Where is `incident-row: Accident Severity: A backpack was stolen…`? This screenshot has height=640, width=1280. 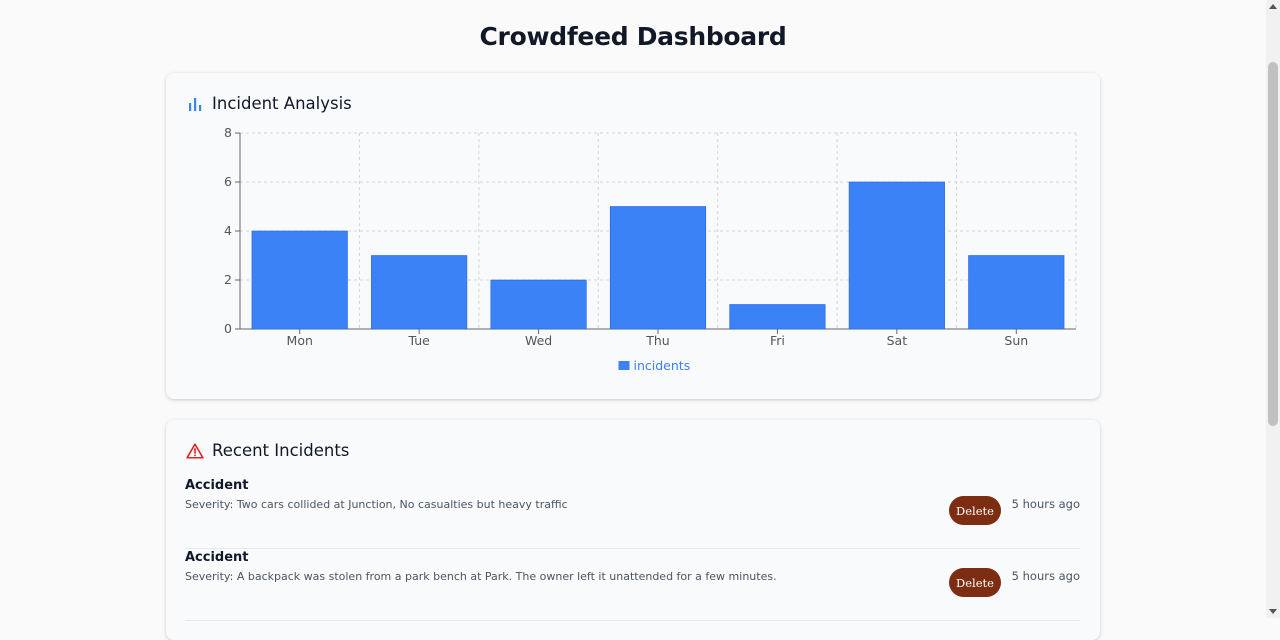 incident-row: Accident Severity: A backpack was stolen… is located at coordinates (632, 585).